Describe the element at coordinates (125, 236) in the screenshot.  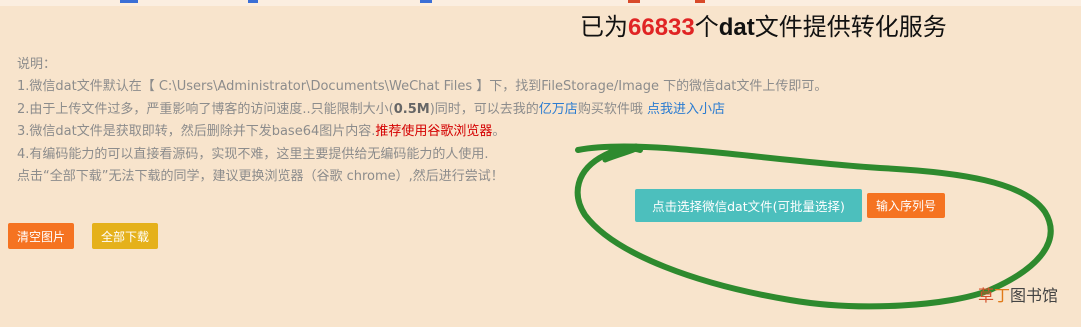
I see `download-all-button: 全部下载` at that location.